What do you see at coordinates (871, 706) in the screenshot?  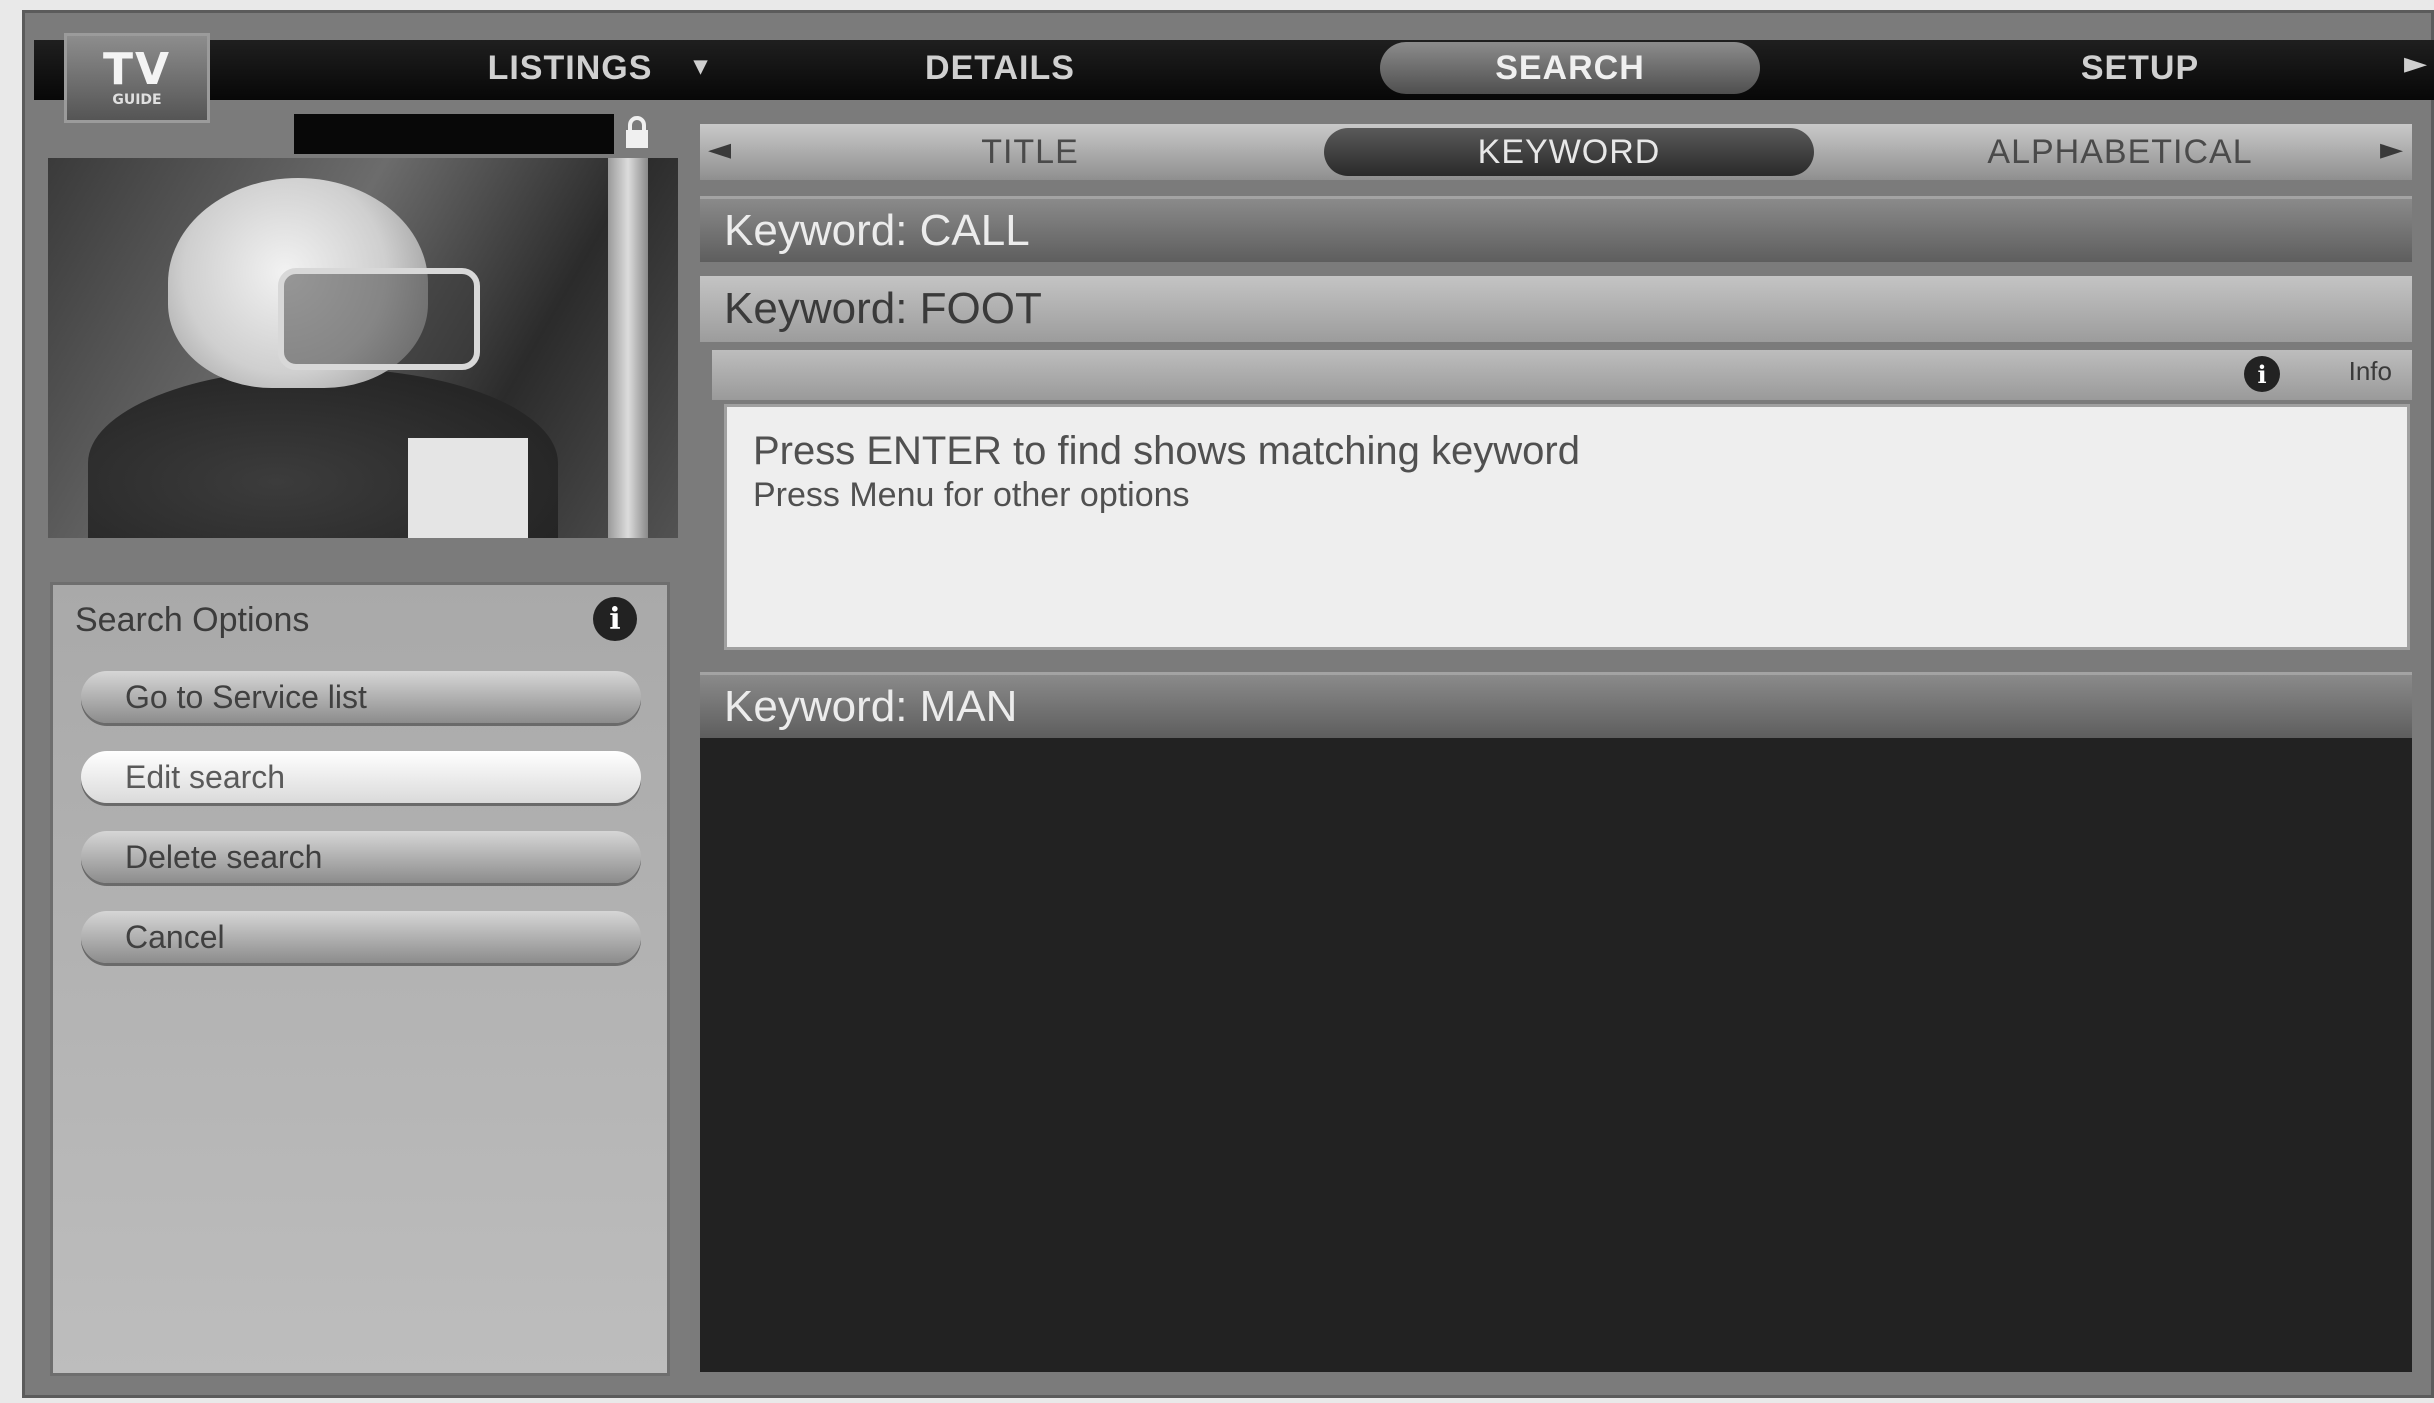 I see `keyword-label: Keyword: MAN` at bounding box center [871, 706].